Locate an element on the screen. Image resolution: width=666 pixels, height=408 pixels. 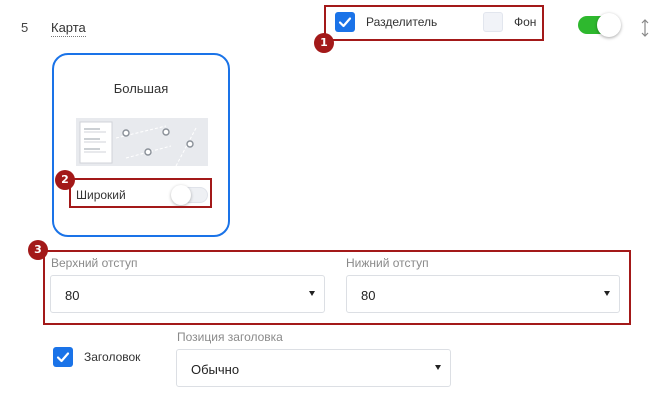
annotation-badge-1: 1 is located at coordinates (324, 43).